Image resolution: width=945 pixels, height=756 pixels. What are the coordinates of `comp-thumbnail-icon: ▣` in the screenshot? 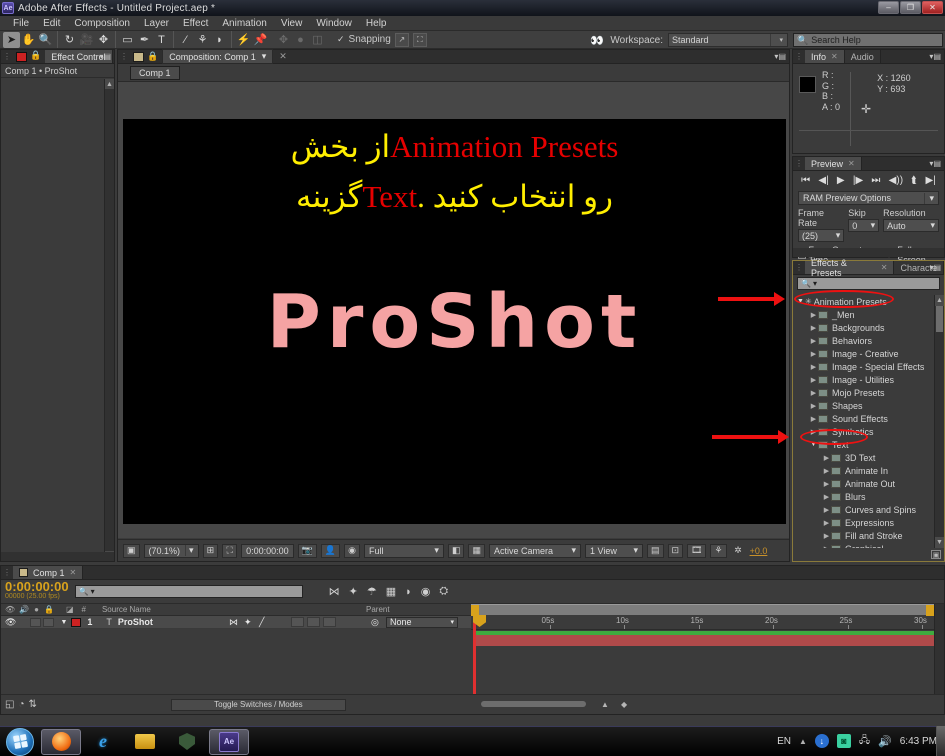 It's located at (131, 550).